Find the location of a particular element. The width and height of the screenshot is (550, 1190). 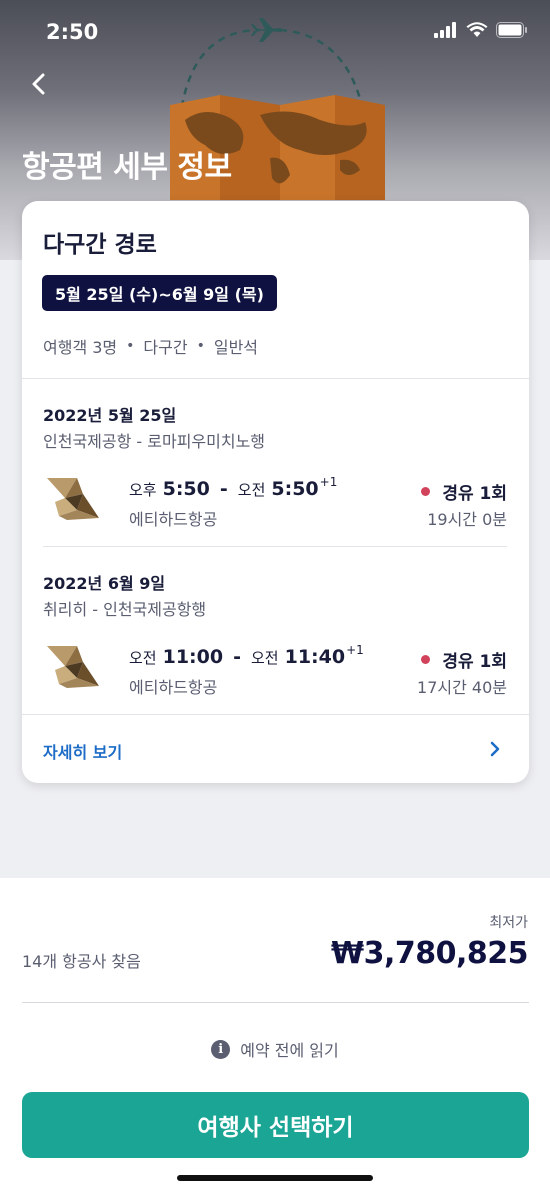

page-title: 항공편 세부 정보 is located at coordinates (127, 167).